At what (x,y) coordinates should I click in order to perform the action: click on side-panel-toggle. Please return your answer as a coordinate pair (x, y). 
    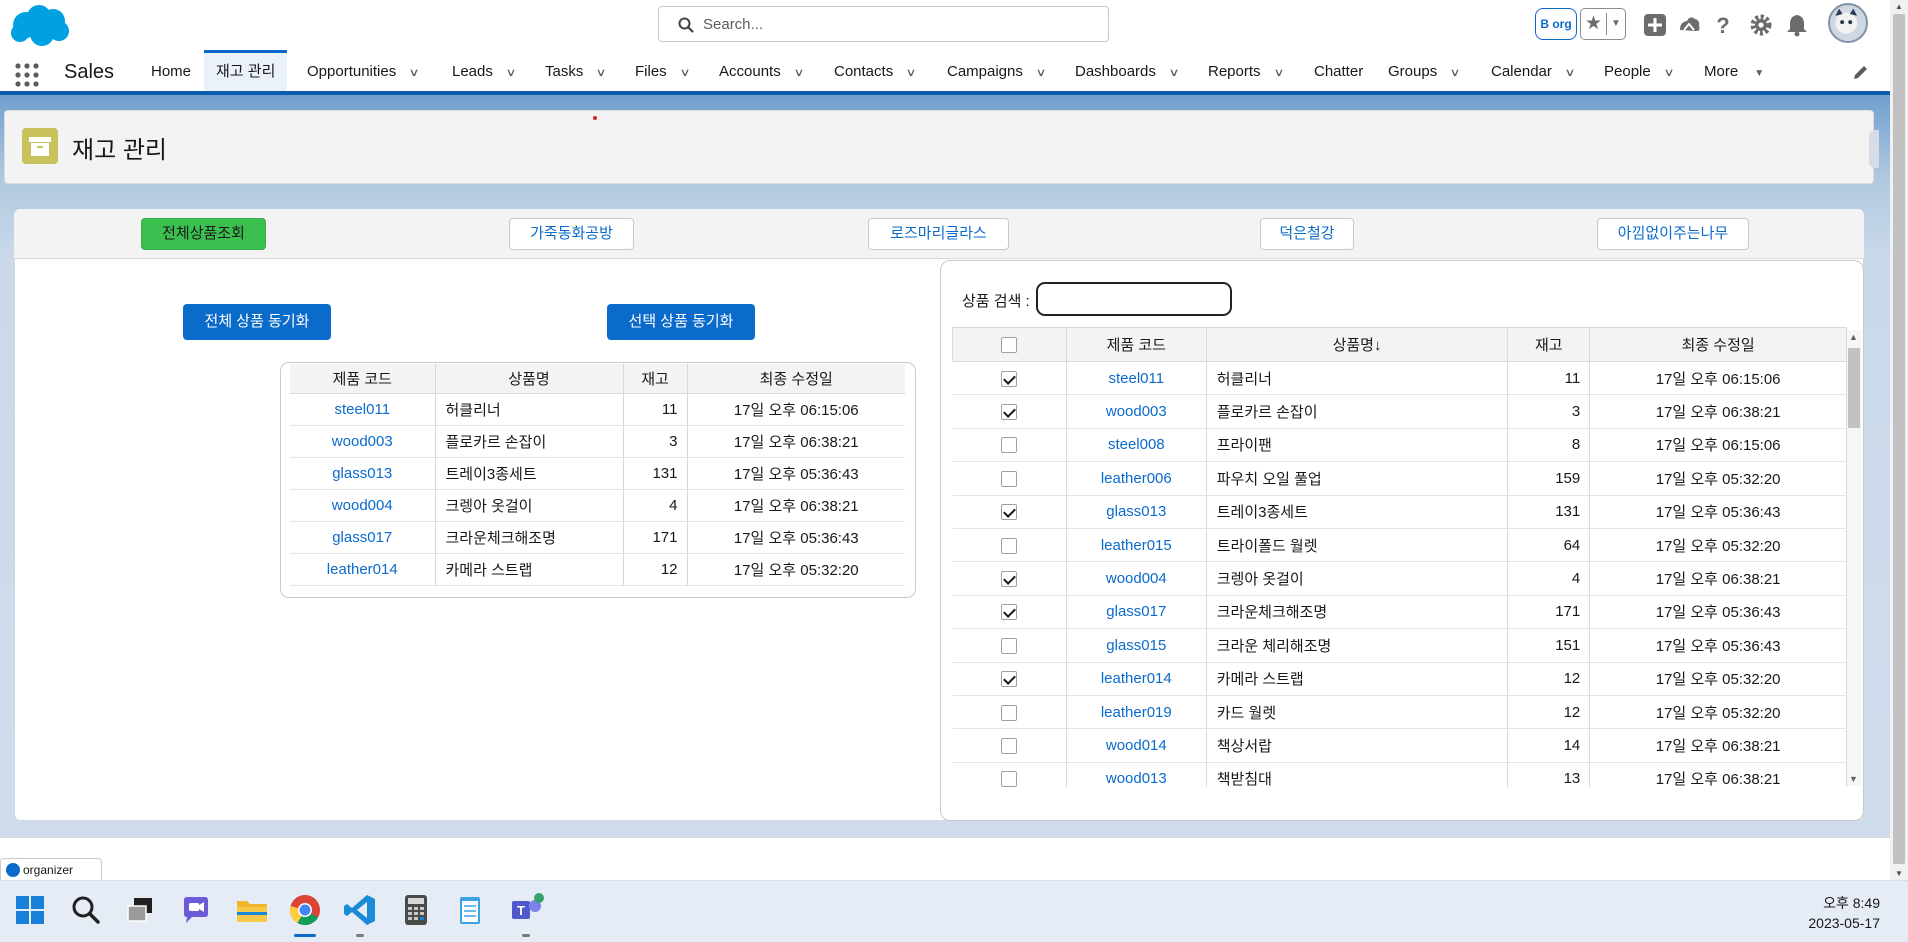
    Looking at the image, I should click on (1874, 149).